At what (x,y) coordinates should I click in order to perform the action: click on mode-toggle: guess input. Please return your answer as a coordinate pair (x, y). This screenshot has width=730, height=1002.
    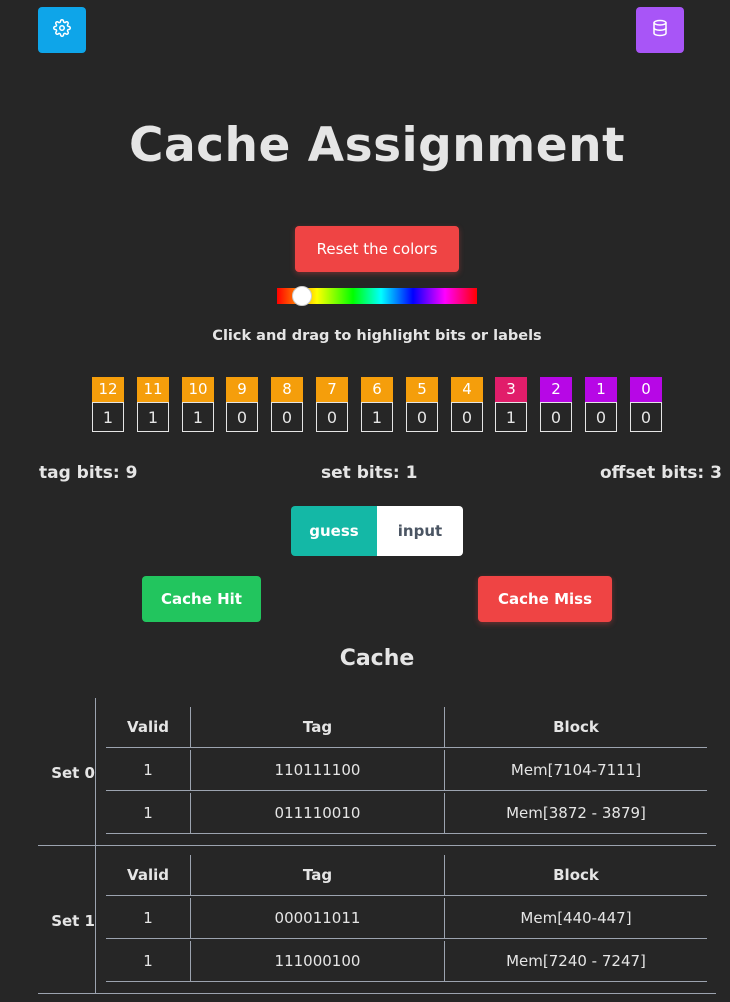
    Looking at the image, I should click on (377, 531).